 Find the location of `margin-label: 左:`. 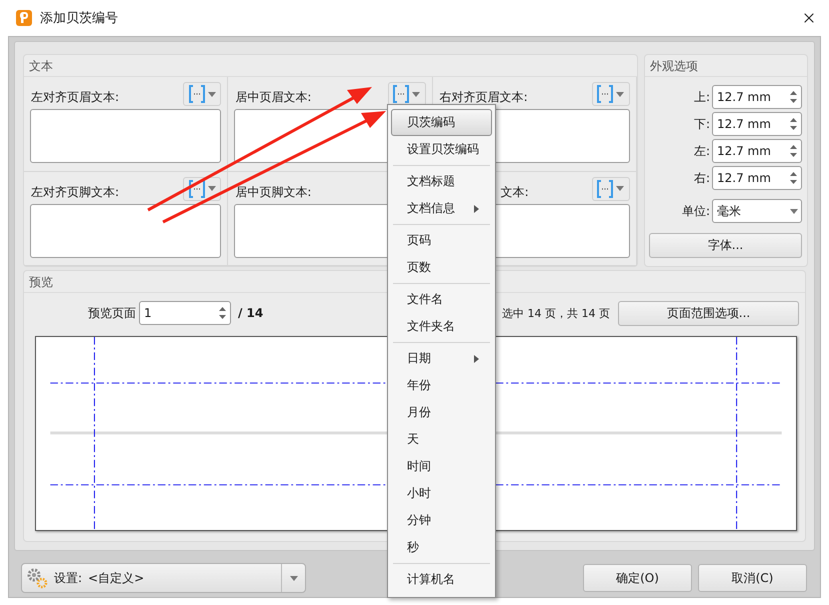

margin-label: 左: is located at coordinates (702, 151).